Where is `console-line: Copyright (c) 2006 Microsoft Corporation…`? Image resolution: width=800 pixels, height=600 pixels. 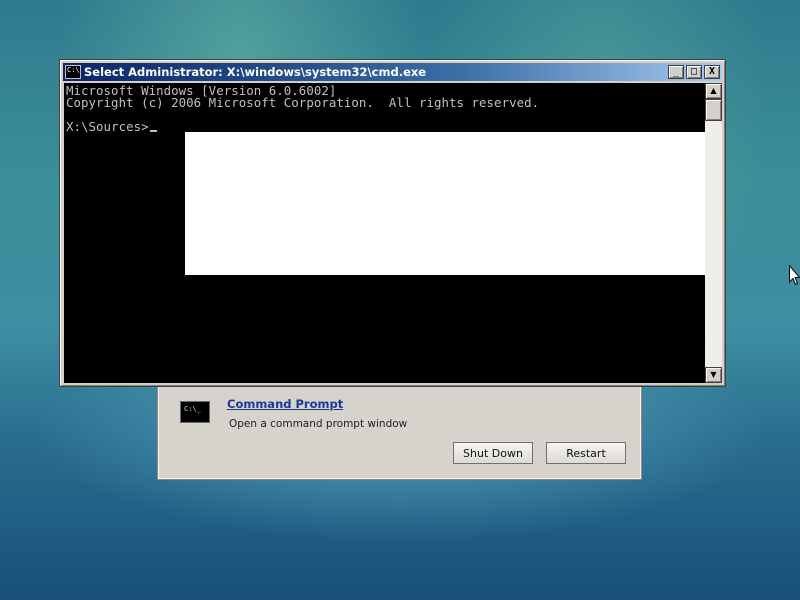 console-line: Copyright (c) 2006 Microsoft Corporation… is located at coordinates (303, 102).